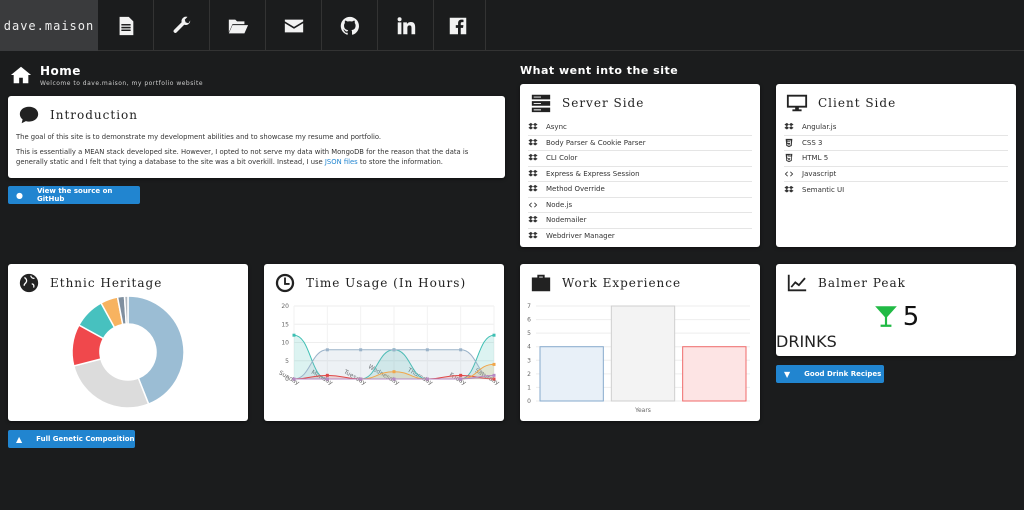 This screenshot has height=510, width=1024. I want to click on nav-github, so click(350, 25).